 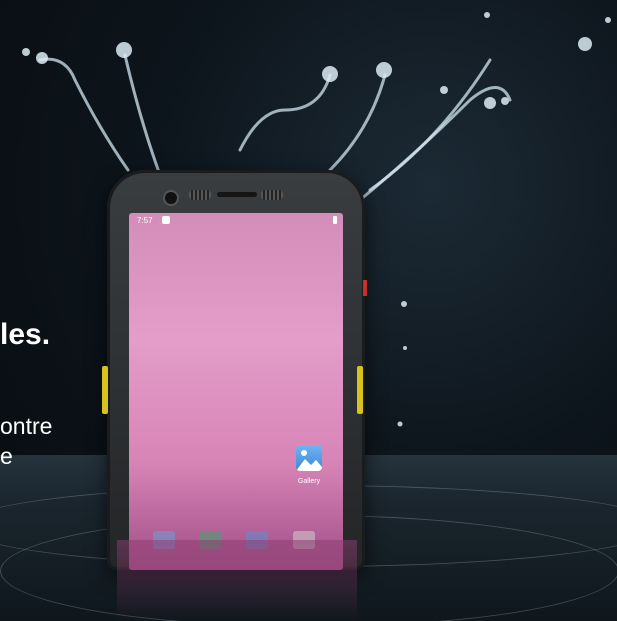 What do you see at coordinates (309, 458) in the screenshot?
I see `gallery-icon` at bounding box center [309, 458].